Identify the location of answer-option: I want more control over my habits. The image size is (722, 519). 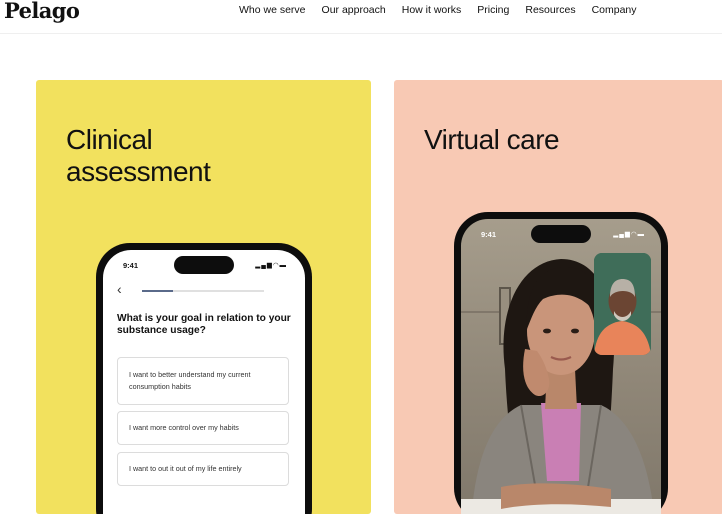
(203, 428).